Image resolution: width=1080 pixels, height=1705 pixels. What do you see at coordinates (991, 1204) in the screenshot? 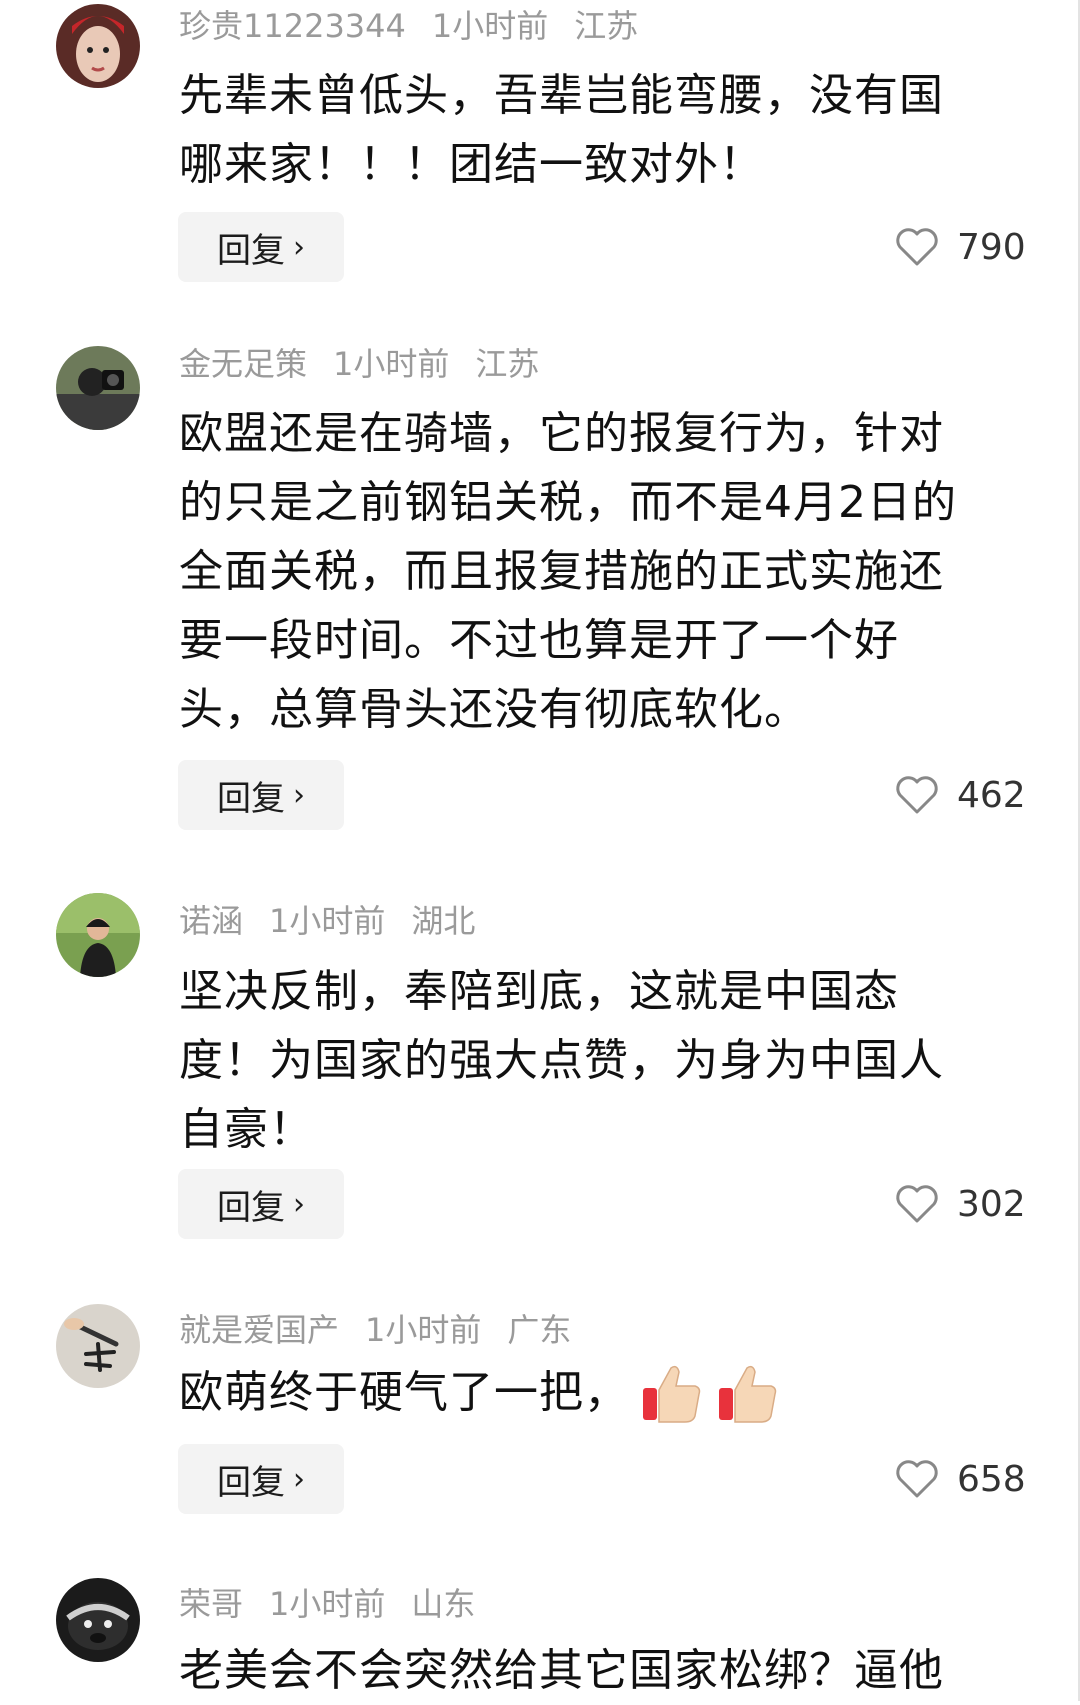
I see `like-count: 302` at bounding box center [991, 1204].